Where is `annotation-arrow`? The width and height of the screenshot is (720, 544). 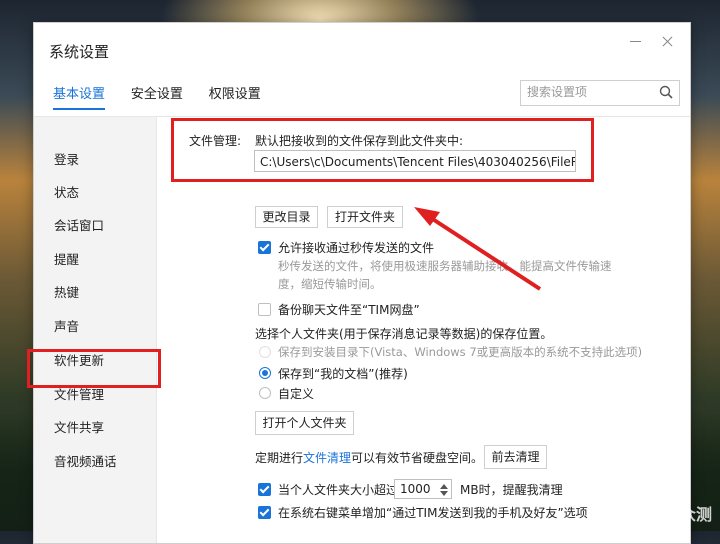
annotation-arrow is located at coordinates (478, 249).